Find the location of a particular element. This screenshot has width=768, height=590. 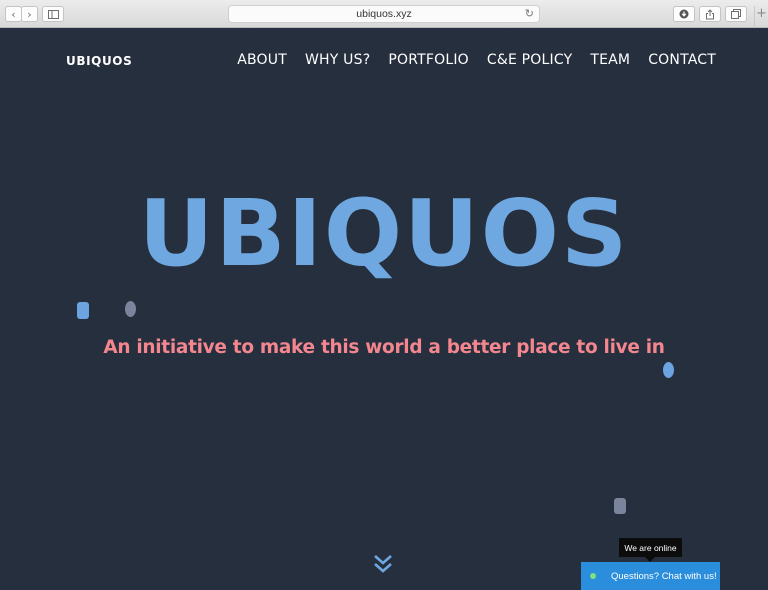

nav-ce-policy: C&E POLICY is located at coordinates (529, 60).